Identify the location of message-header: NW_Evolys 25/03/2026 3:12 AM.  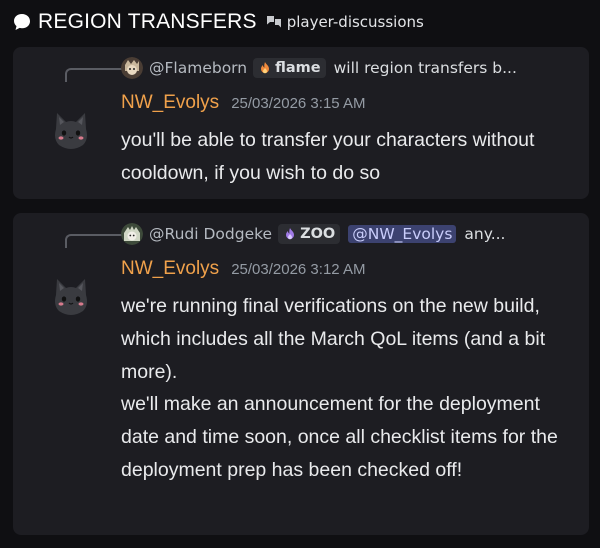
(243, 269).